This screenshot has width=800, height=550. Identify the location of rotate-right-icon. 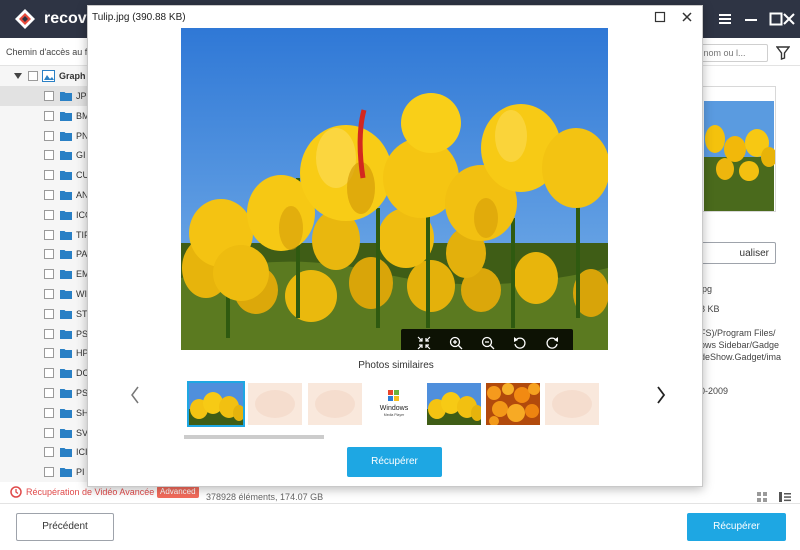
(552, 343).